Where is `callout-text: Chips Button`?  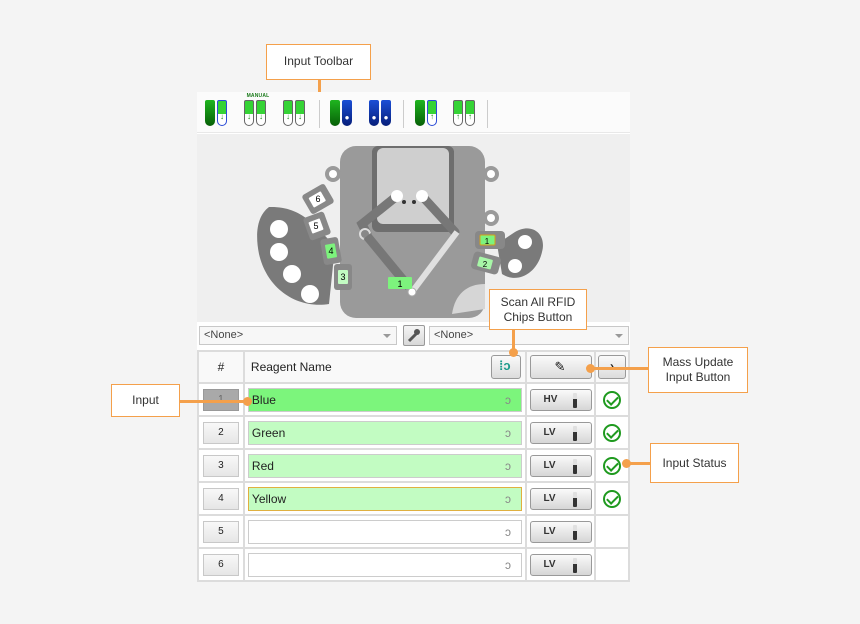 callout-text: Chips Button is located at coordinates (538, 317).